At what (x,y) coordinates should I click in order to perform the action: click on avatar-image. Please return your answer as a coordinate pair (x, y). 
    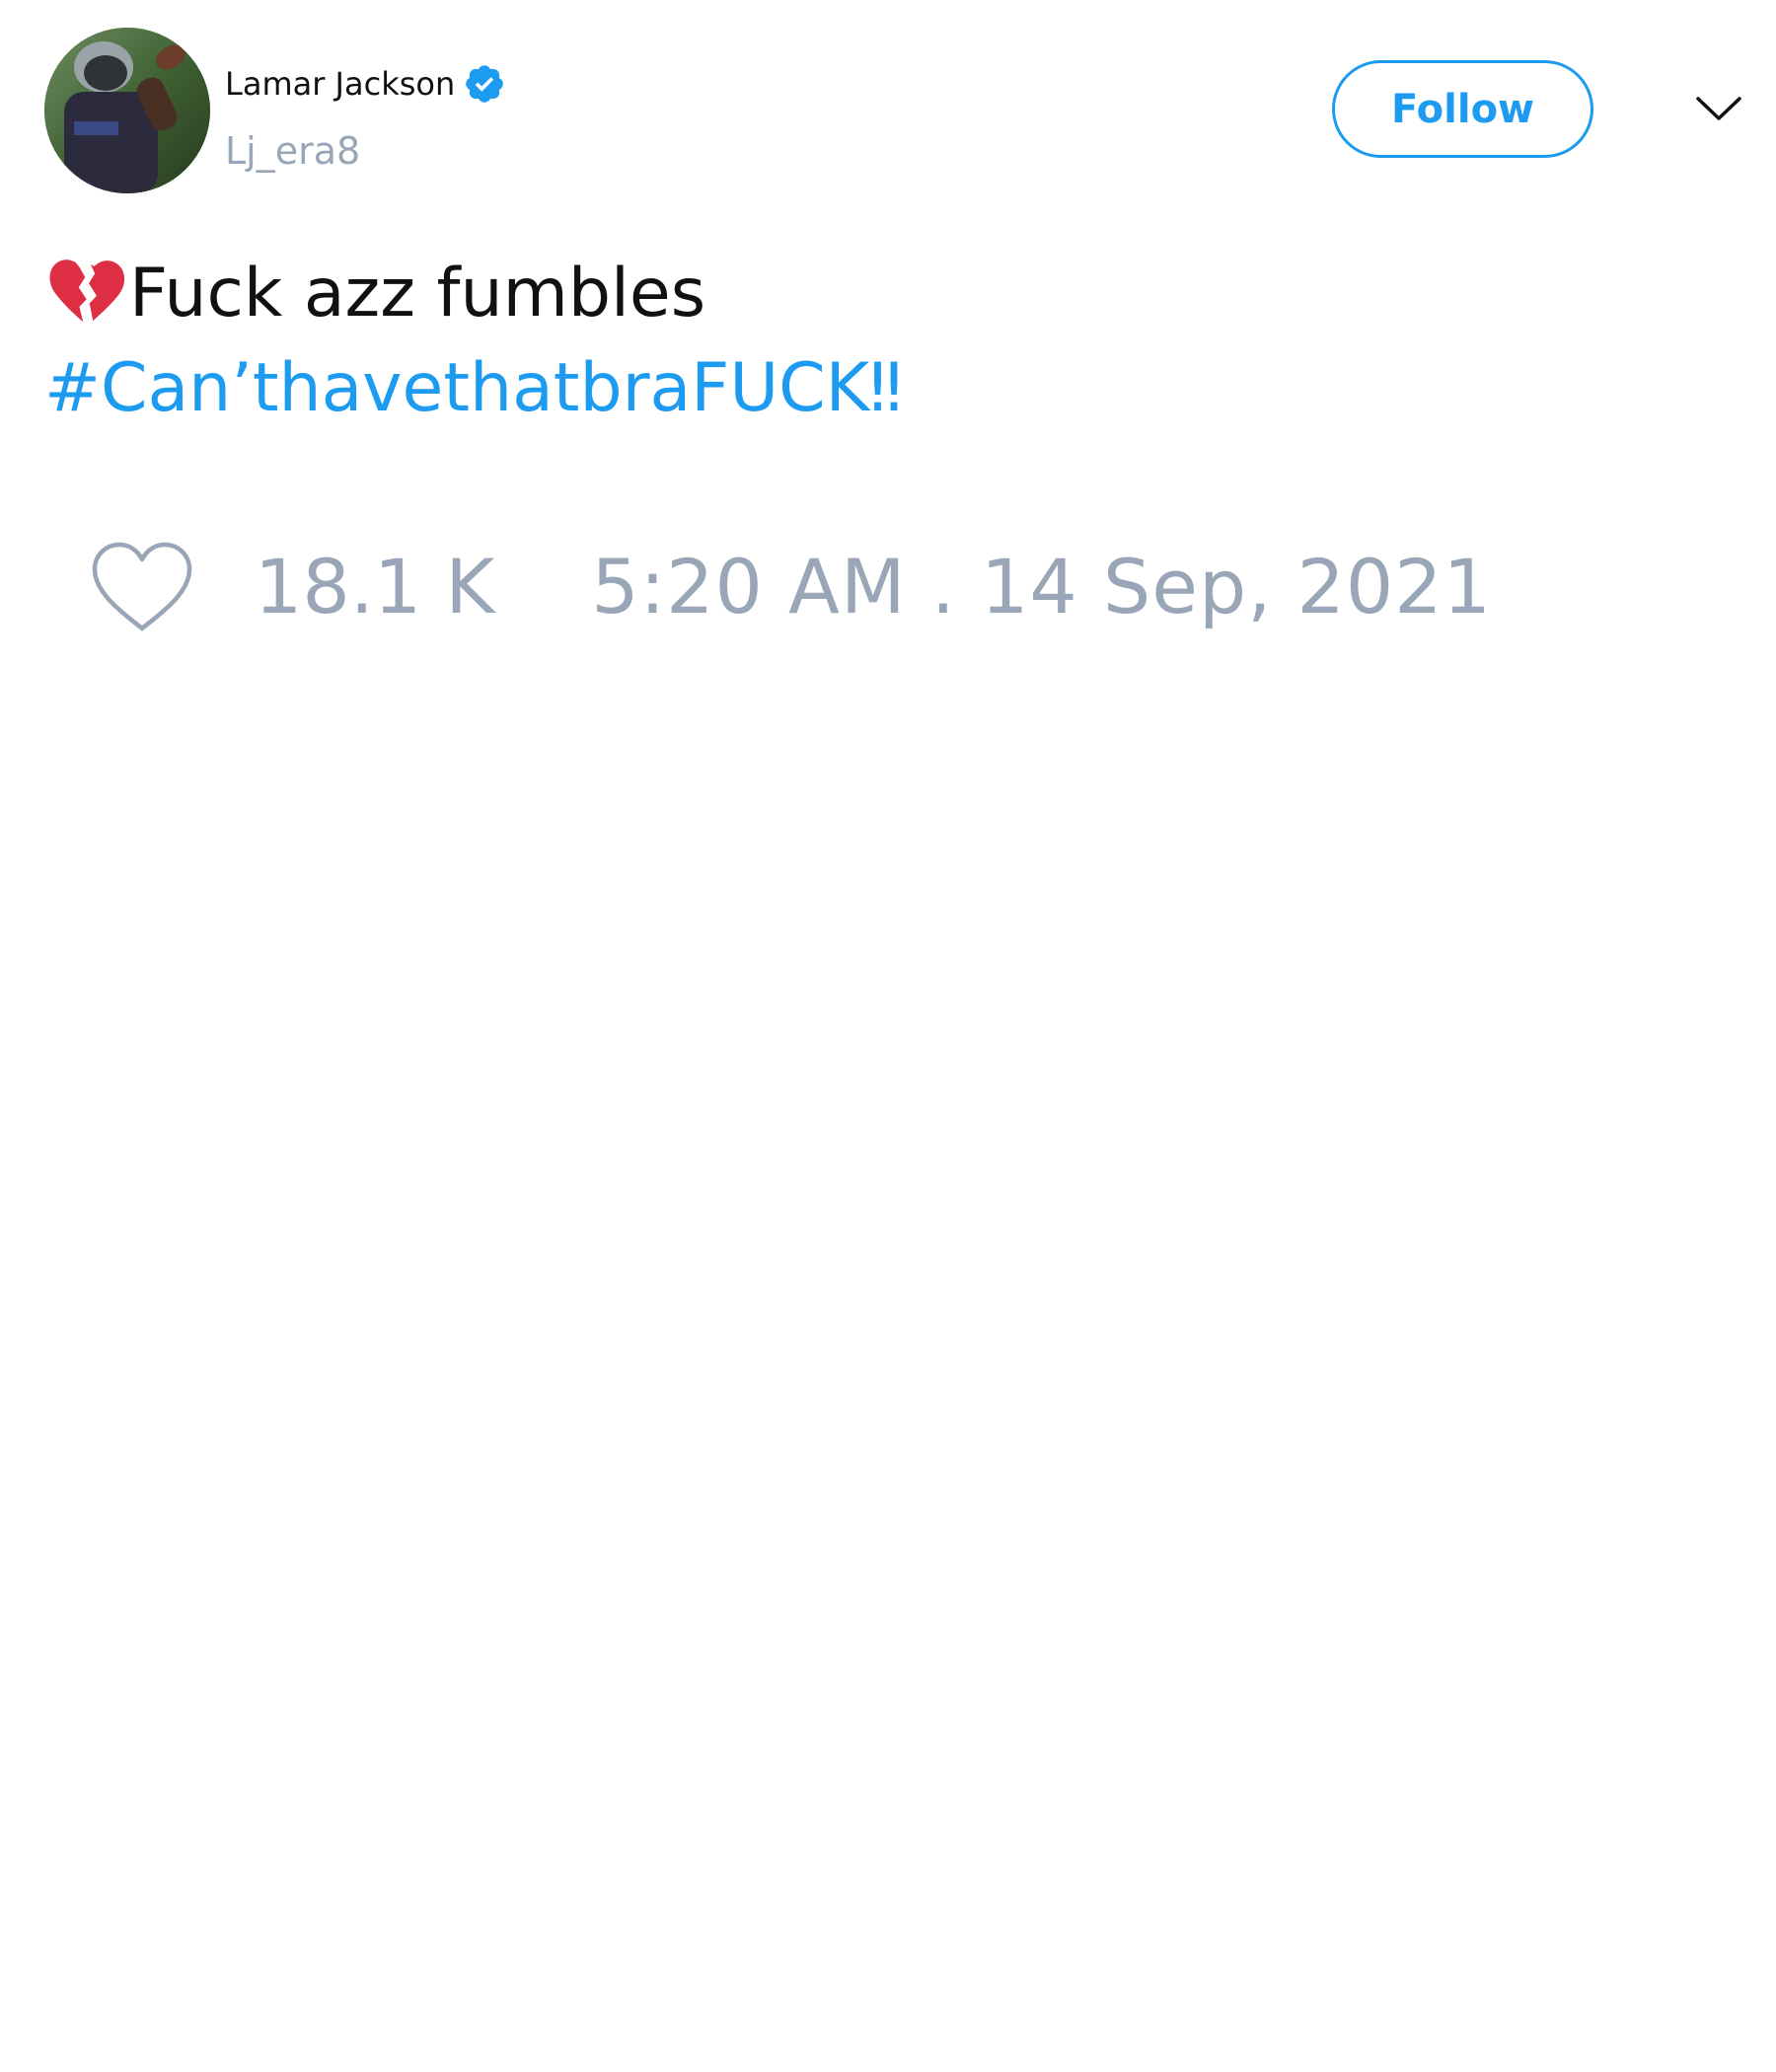
    Looking at the image, I should click on (127, 111).